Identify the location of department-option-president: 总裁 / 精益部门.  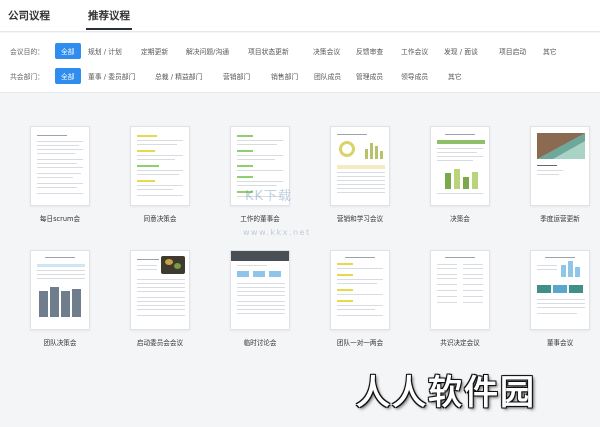
(178, 76).